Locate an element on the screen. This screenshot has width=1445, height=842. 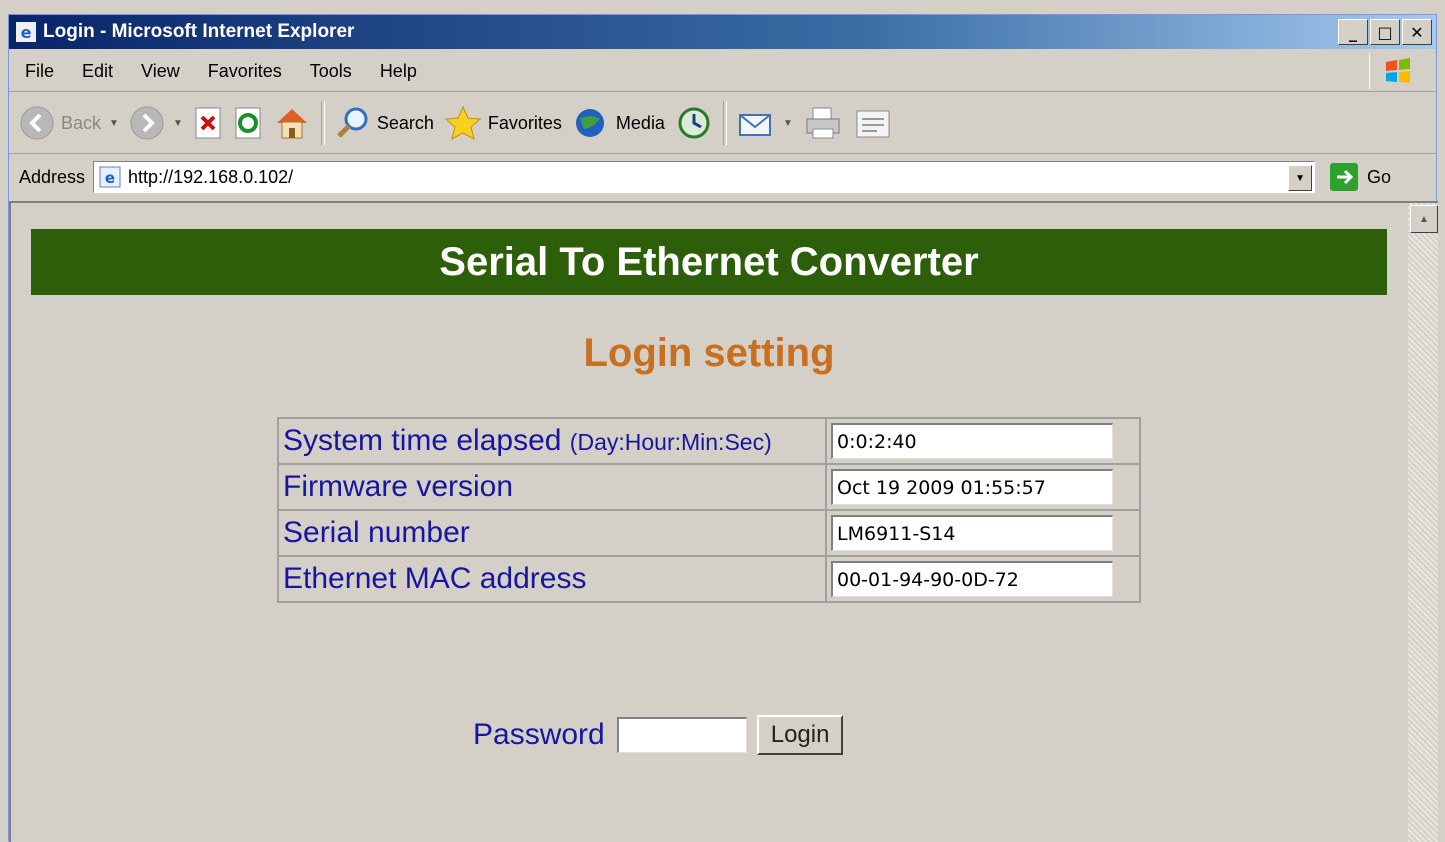
history-icon is located at coordinates (694, 123).